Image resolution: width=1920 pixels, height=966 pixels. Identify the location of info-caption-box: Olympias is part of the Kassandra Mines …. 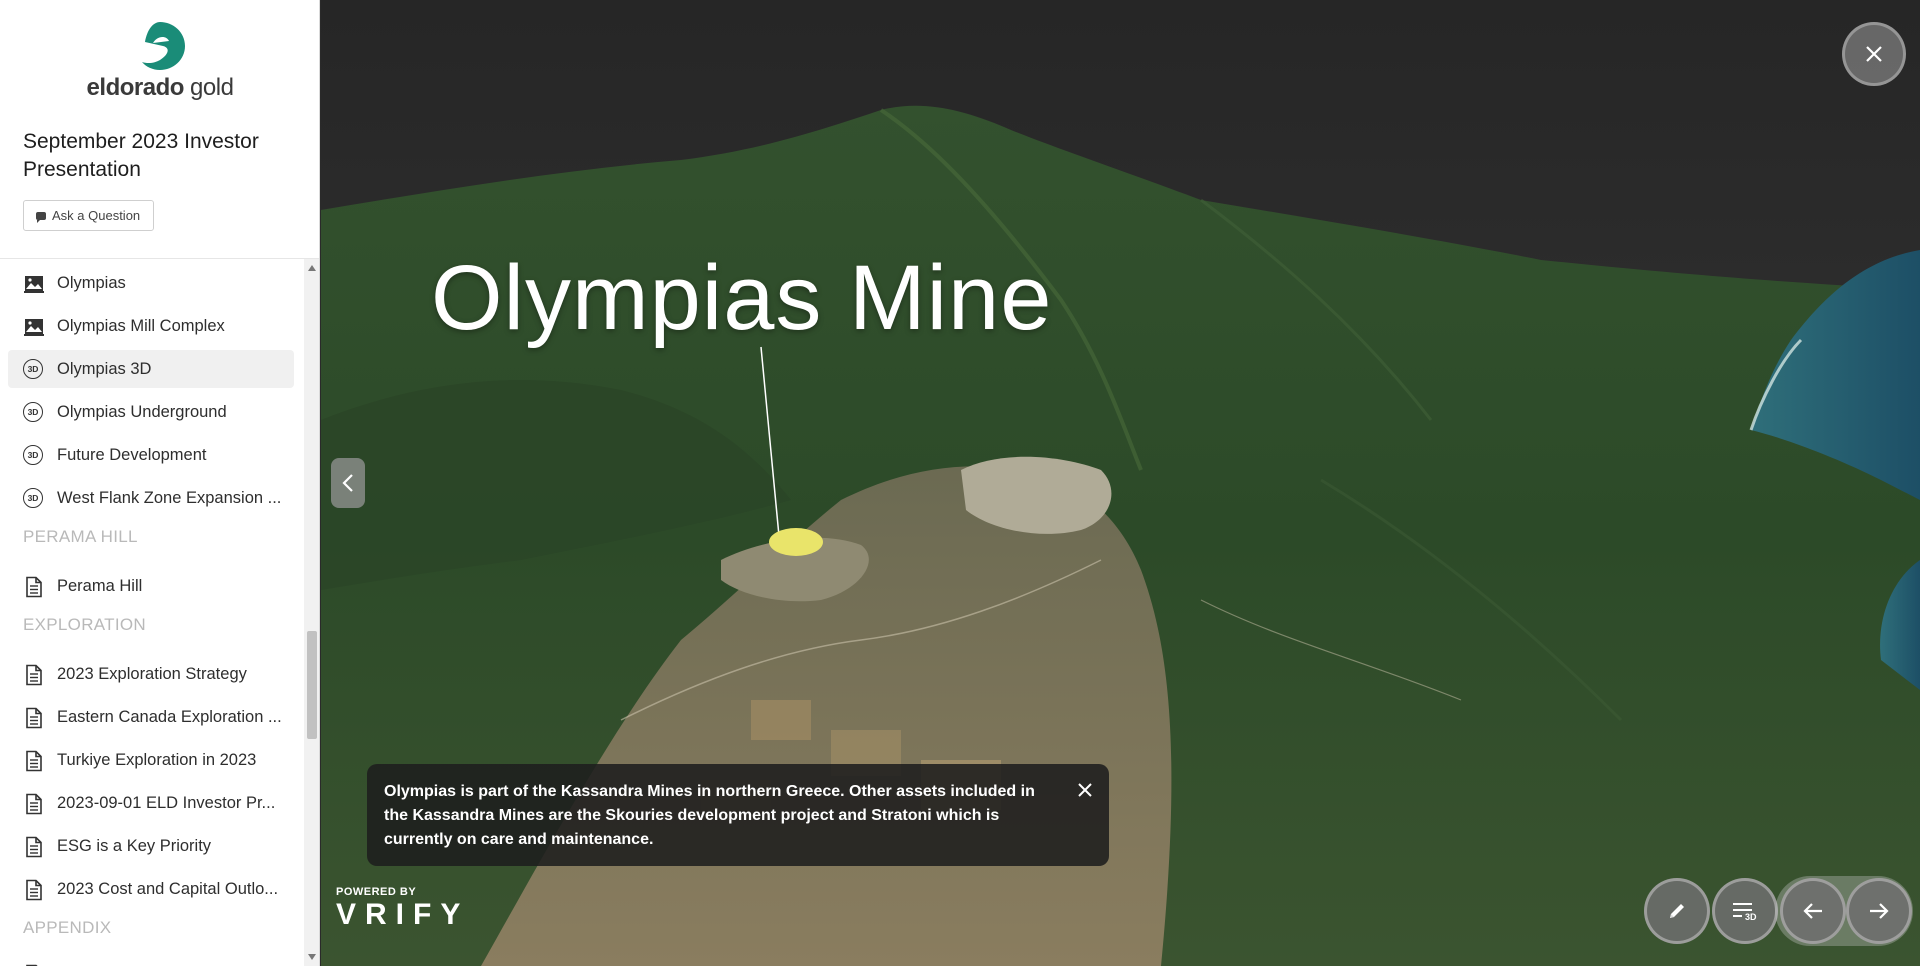
(738, 815).